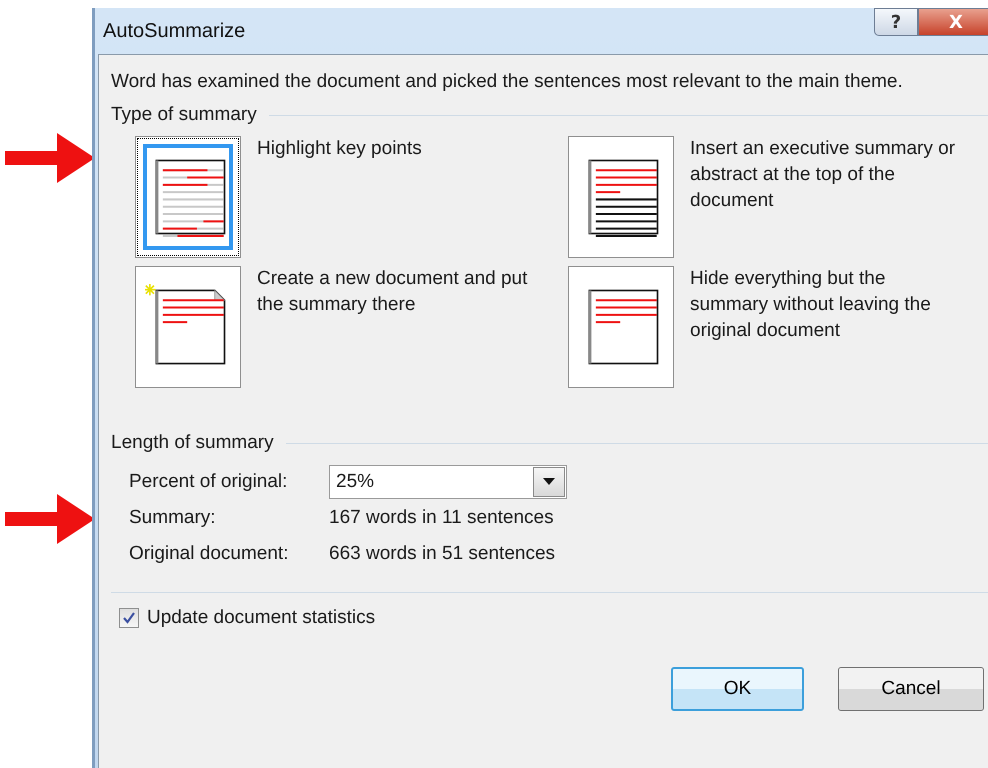  Describe the element at coordinates (441, 518) in the screenshot. I see `stat-value: 167 words in 11 sentences` at that location.